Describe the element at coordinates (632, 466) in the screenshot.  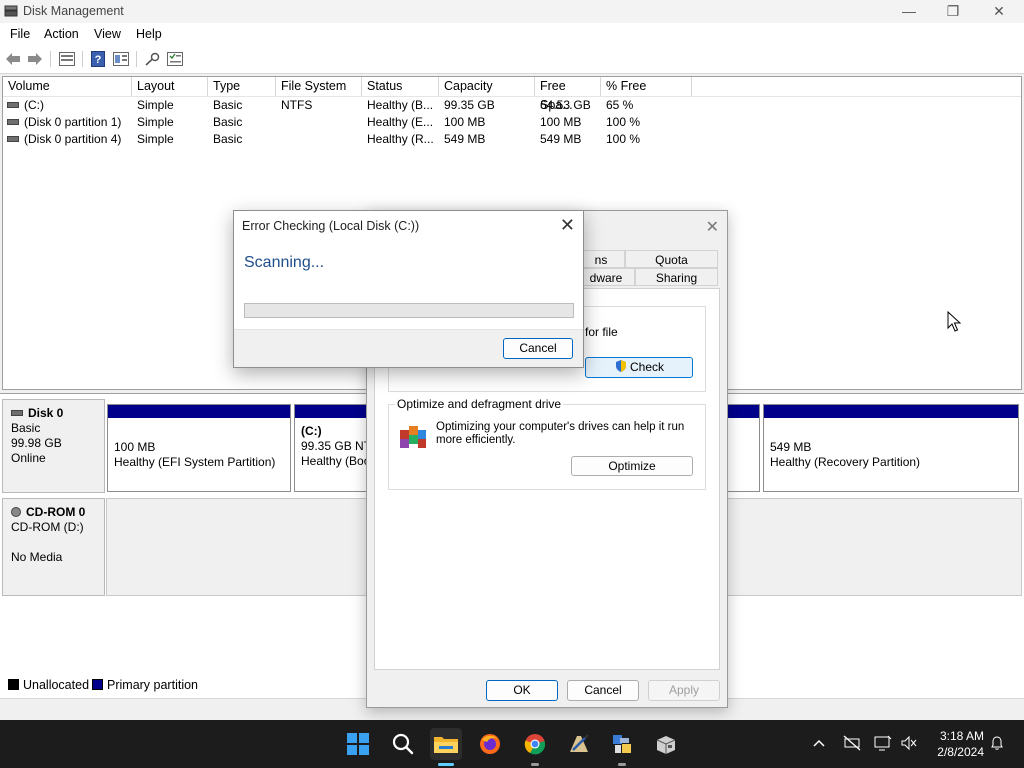
I see `optimize-button: Optimize` at that location.